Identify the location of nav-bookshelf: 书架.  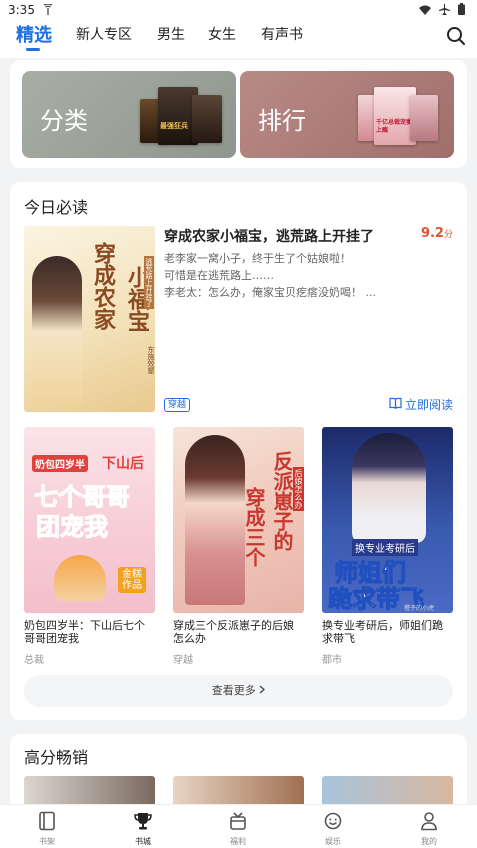
(47, 829).